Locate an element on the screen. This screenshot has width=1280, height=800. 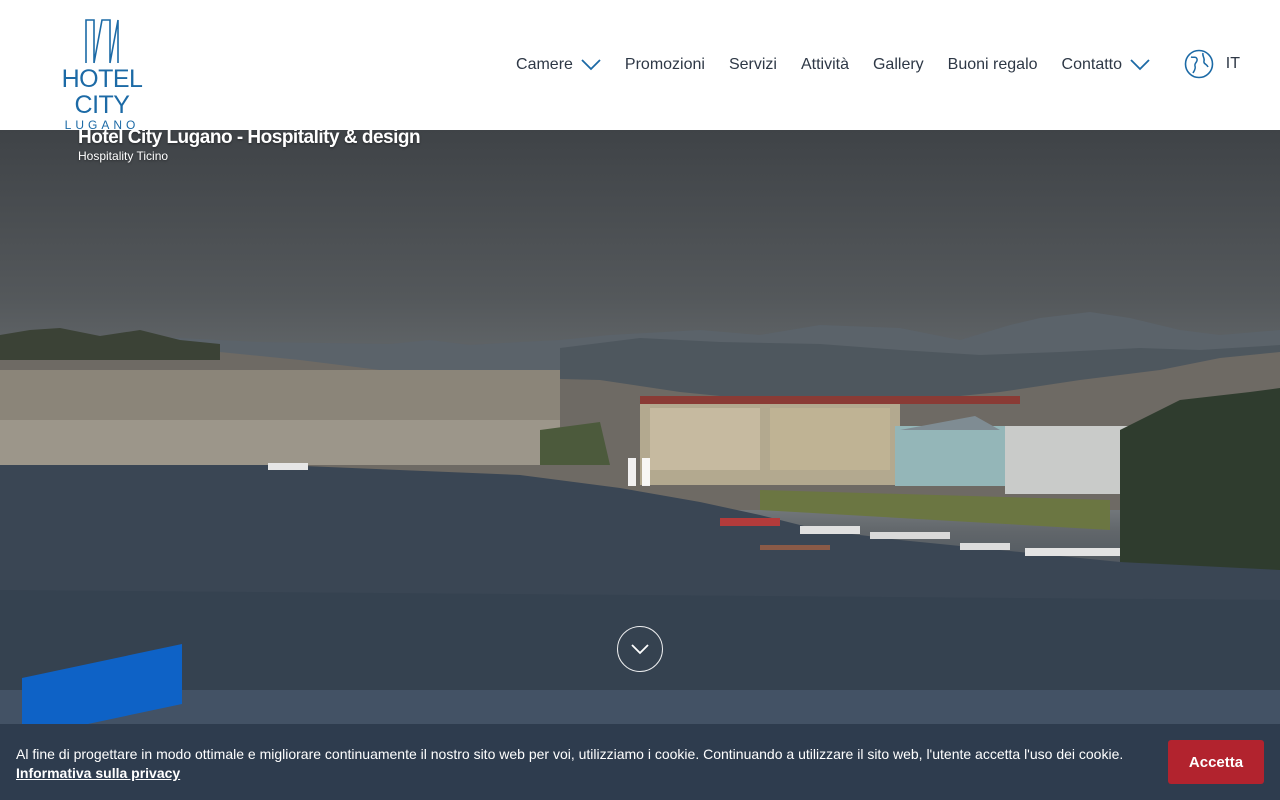
language-selector: IT is located at coordinates (1212, 64).